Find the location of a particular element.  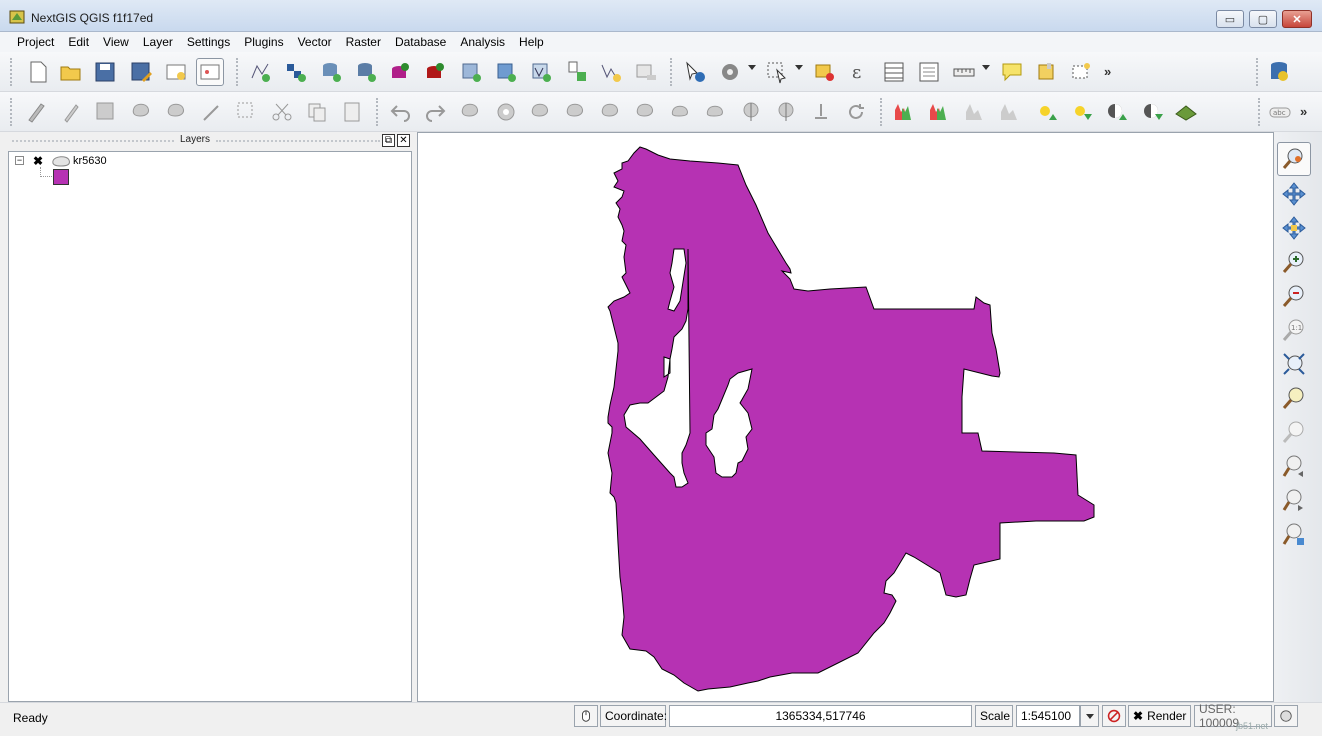

histogram-stretch-icon is located at coordinates (904, 112).